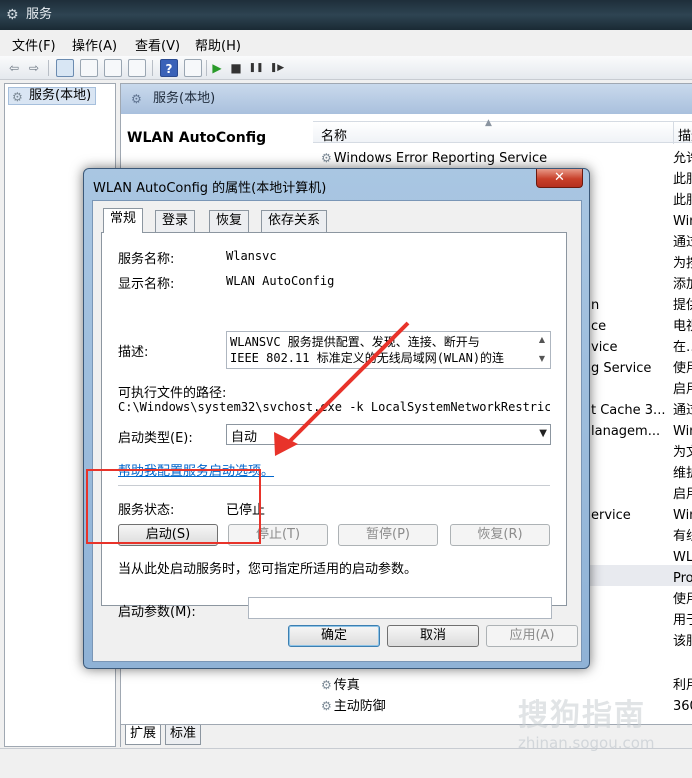 The width and height of the screenshot is (692, 778). What do you see at coordinates (65, 68) in the screenshot?
I see `show-tree-icon` at bounding box center [65, 68].